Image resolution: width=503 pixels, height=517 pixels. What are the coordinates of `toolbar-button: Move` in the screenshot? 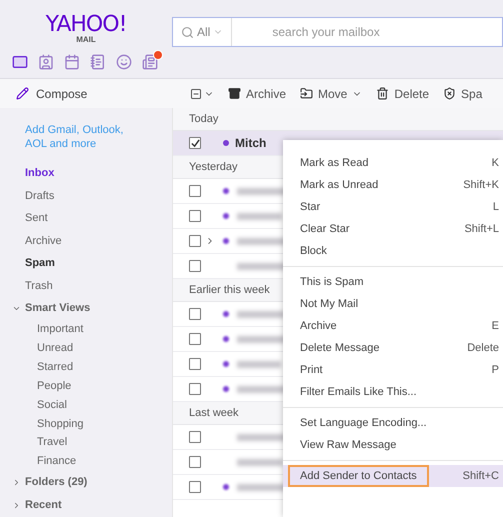 It's located at (331, 93).